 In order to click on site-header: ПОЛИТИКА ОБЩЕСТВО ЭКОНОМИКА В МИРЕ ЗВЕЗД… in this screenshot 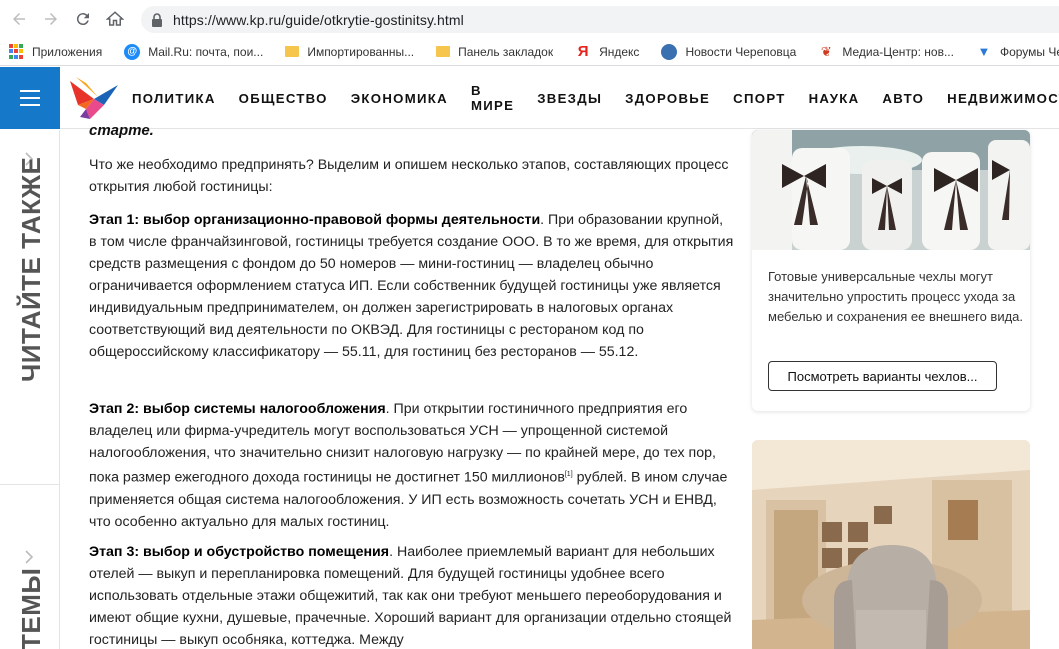, I will do `click(529, 98)`.